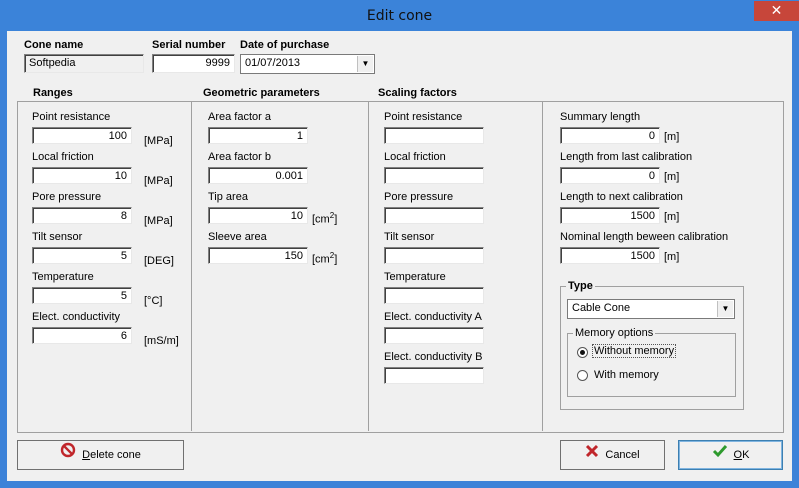 The width and height of the screenshot is (799, 488). Describe the element at coordinates (258, 215) in the screenshot. I see `tip-area-field: 10` at that location.